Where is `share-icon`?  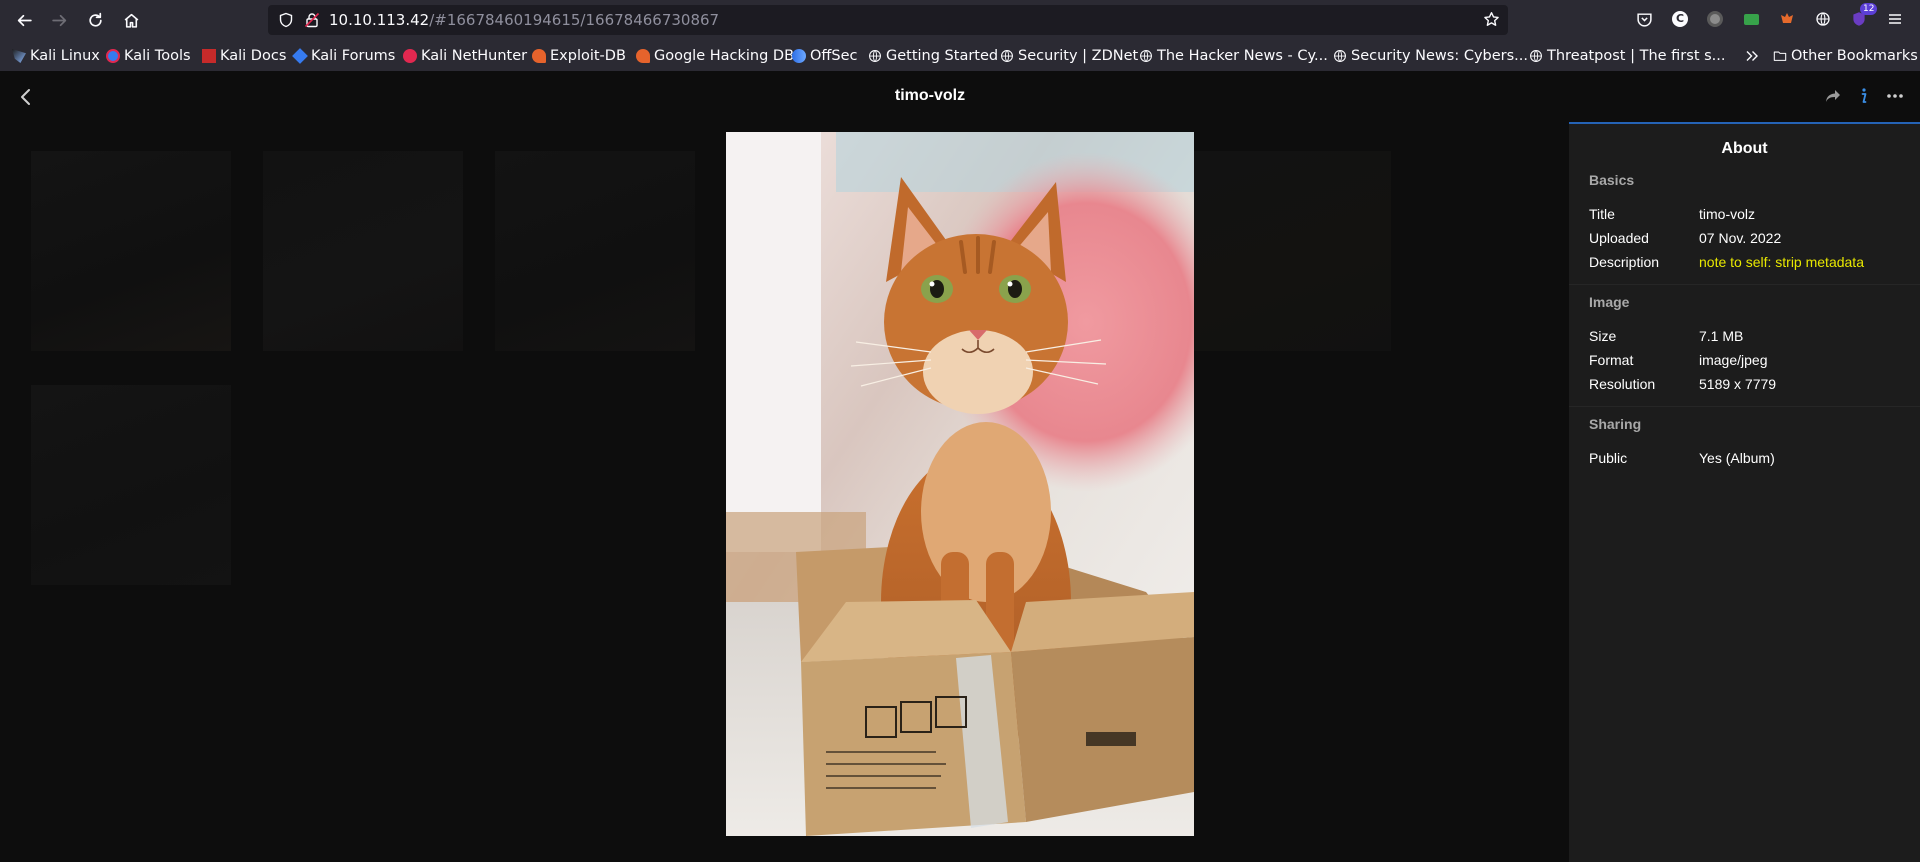 share-icon is located at coordinates (1833, 96).